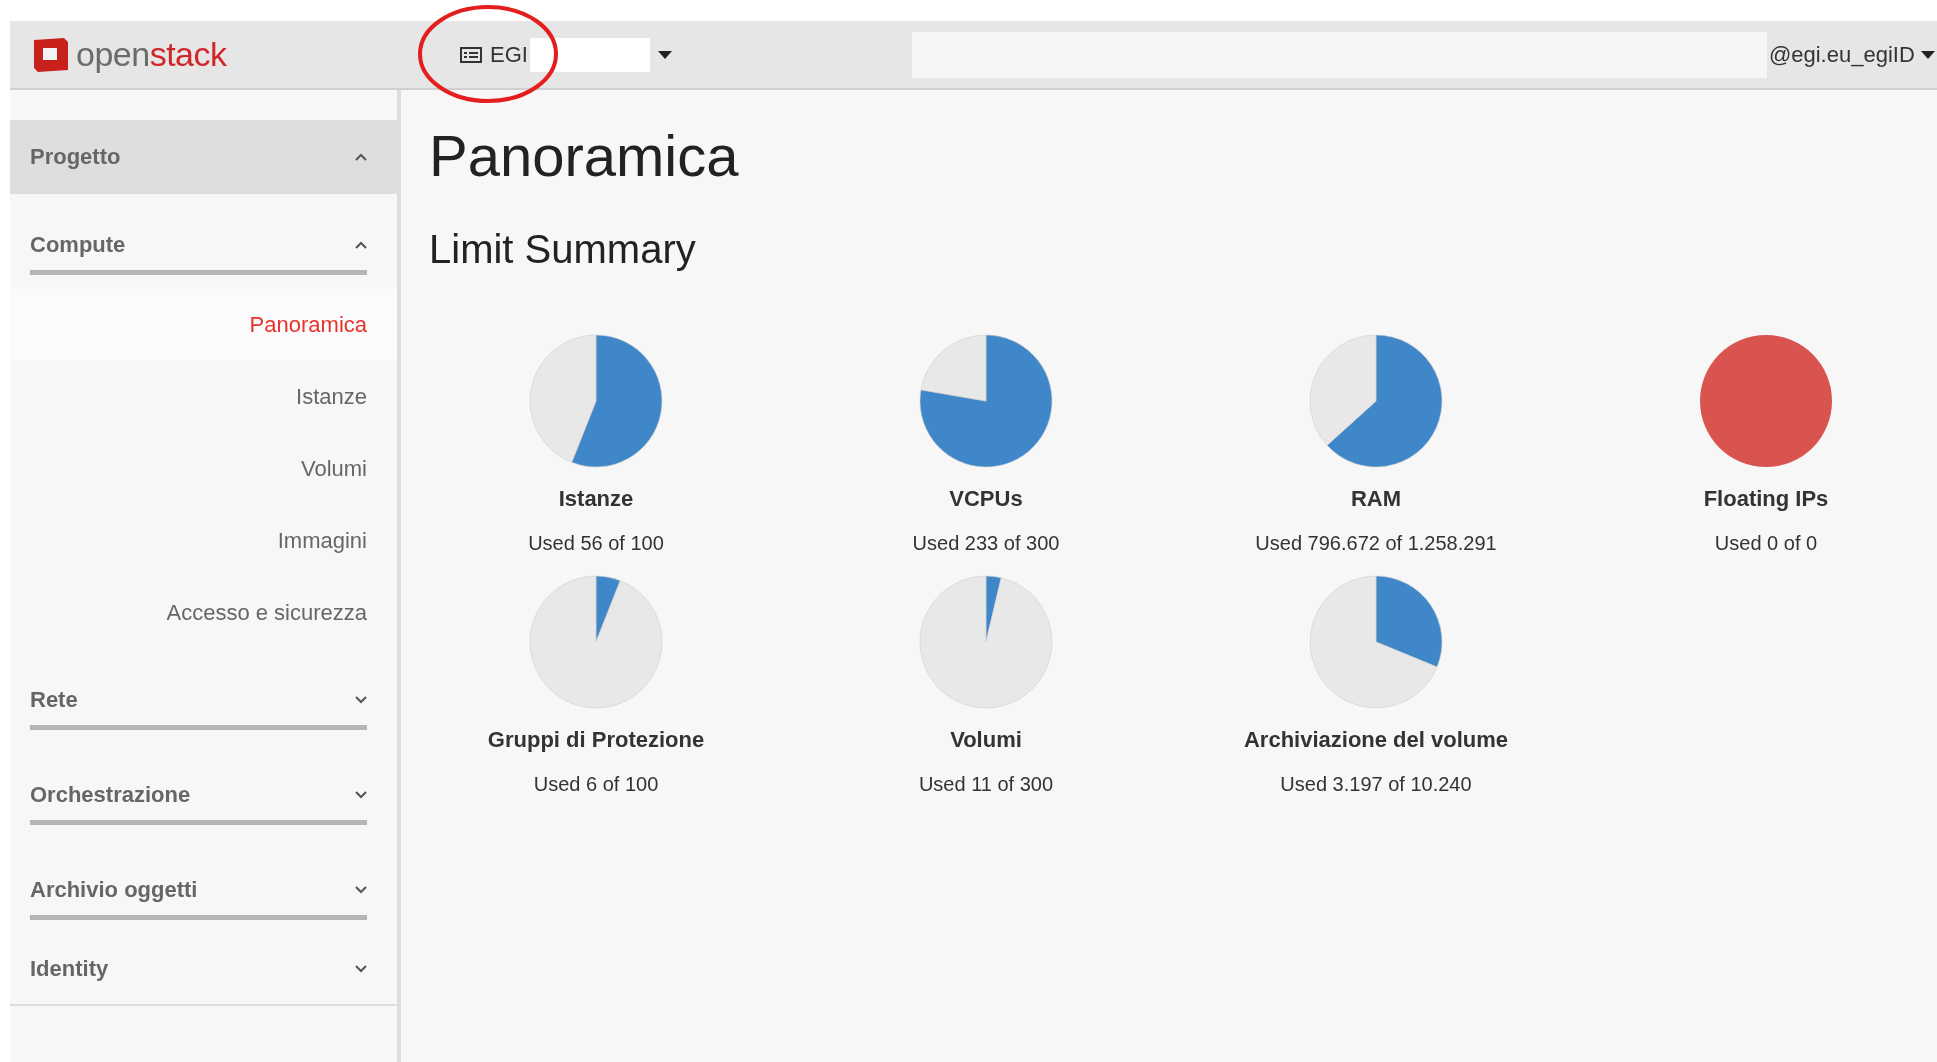  What do you see at coordinates (1376, 784) in the screenshot?
I see `quota-usage: Used 3.197 of 10.240` at bounding box center [1376, 784].